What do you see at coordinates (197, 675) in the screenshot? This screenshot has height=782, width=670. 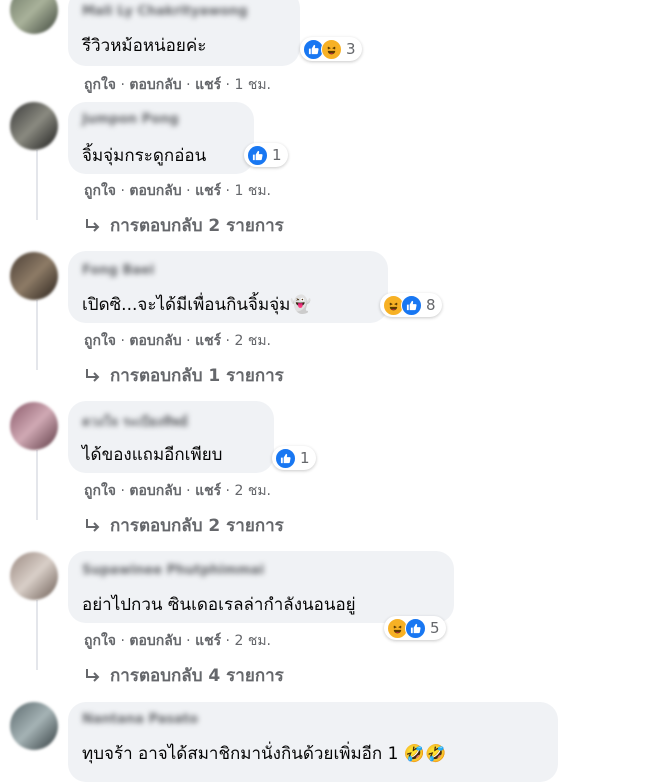 I see `replies-count-label: การตอบกลับ 4 รายการ` at bounding box center [197, 675].